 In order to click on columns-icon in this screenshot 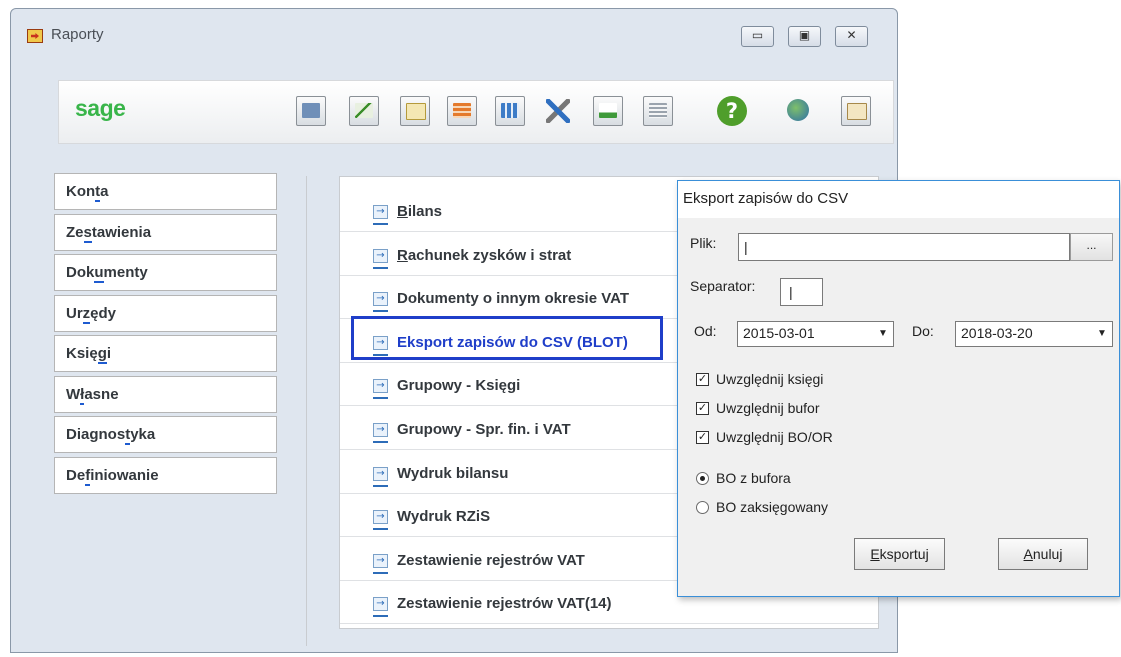, I will do `click(510, 111)`.